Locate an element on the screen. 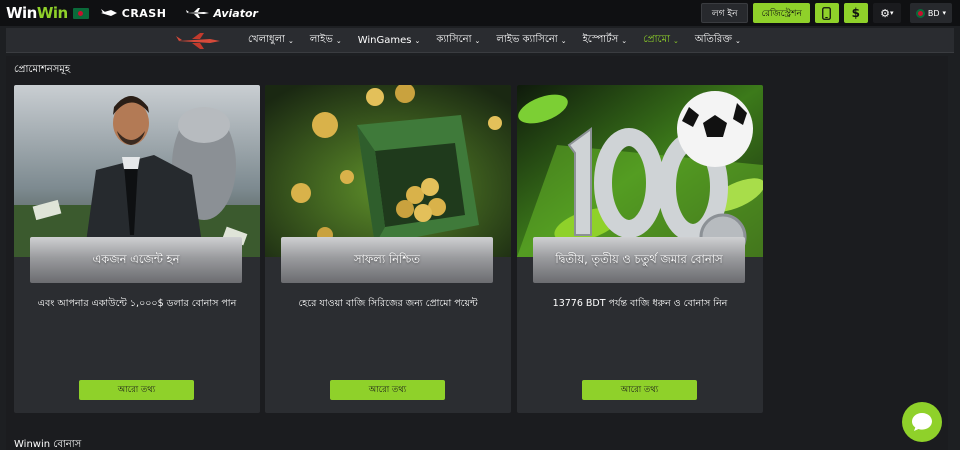 This screenshot has width=960, height=450. promo-card-description: 13776 BDT পর্যন্ত বাজি ধরুন ও বোনাস নিন is located at coordinates (640, 303).